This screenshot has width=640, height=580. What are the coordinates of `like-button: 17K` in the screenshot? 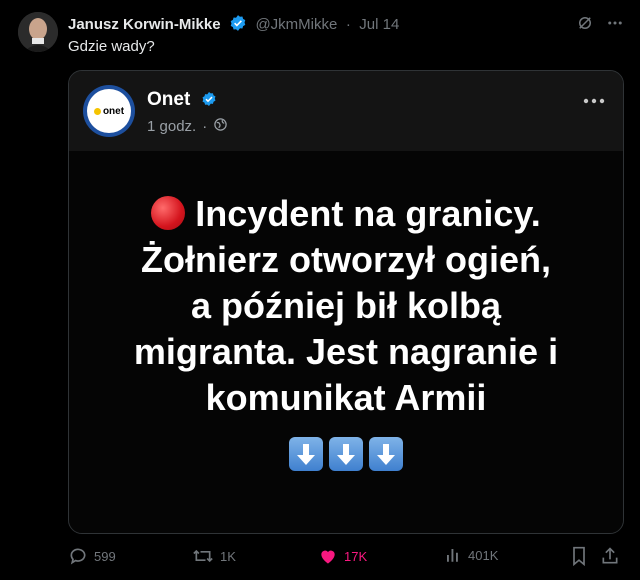 It's located at (342, 556).